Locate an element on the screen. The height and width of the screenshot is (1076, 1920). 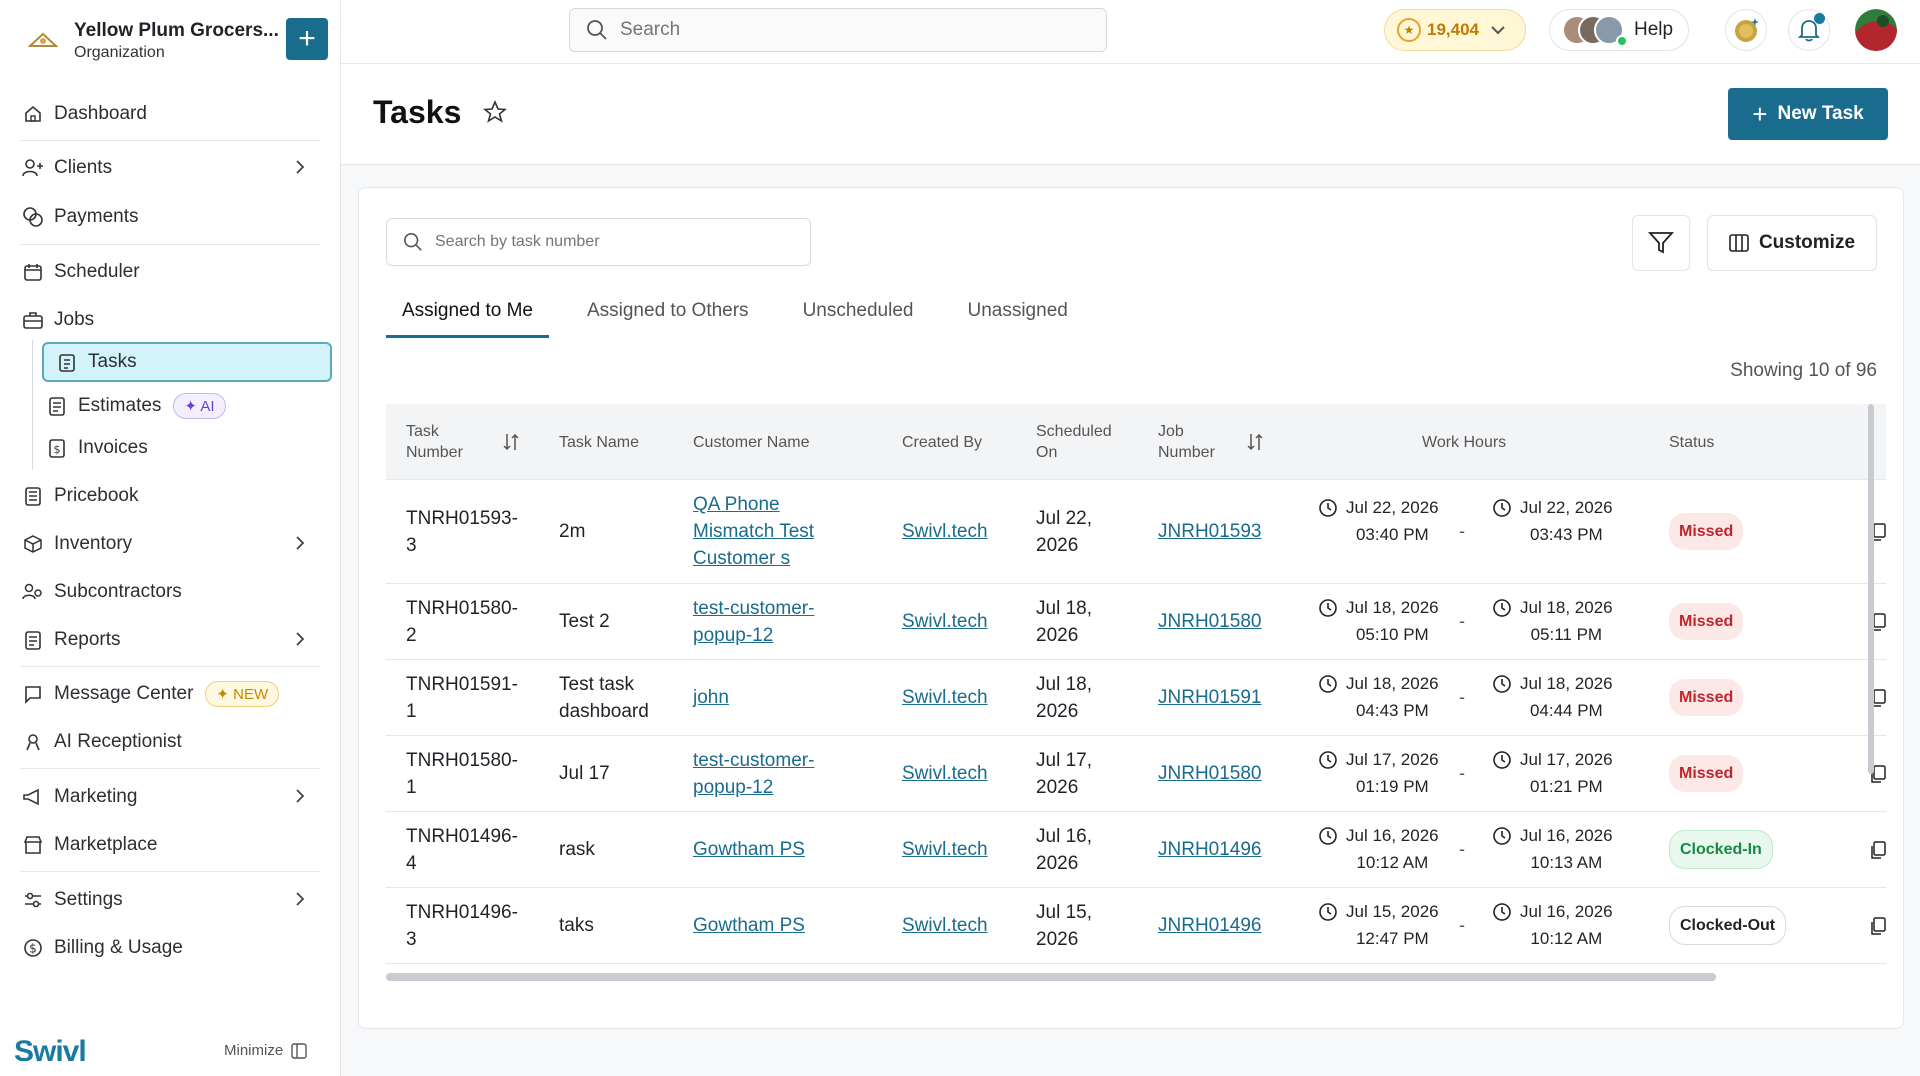
sidebar-item-pricebook: Pricebook is located at coordinates (170, 496).